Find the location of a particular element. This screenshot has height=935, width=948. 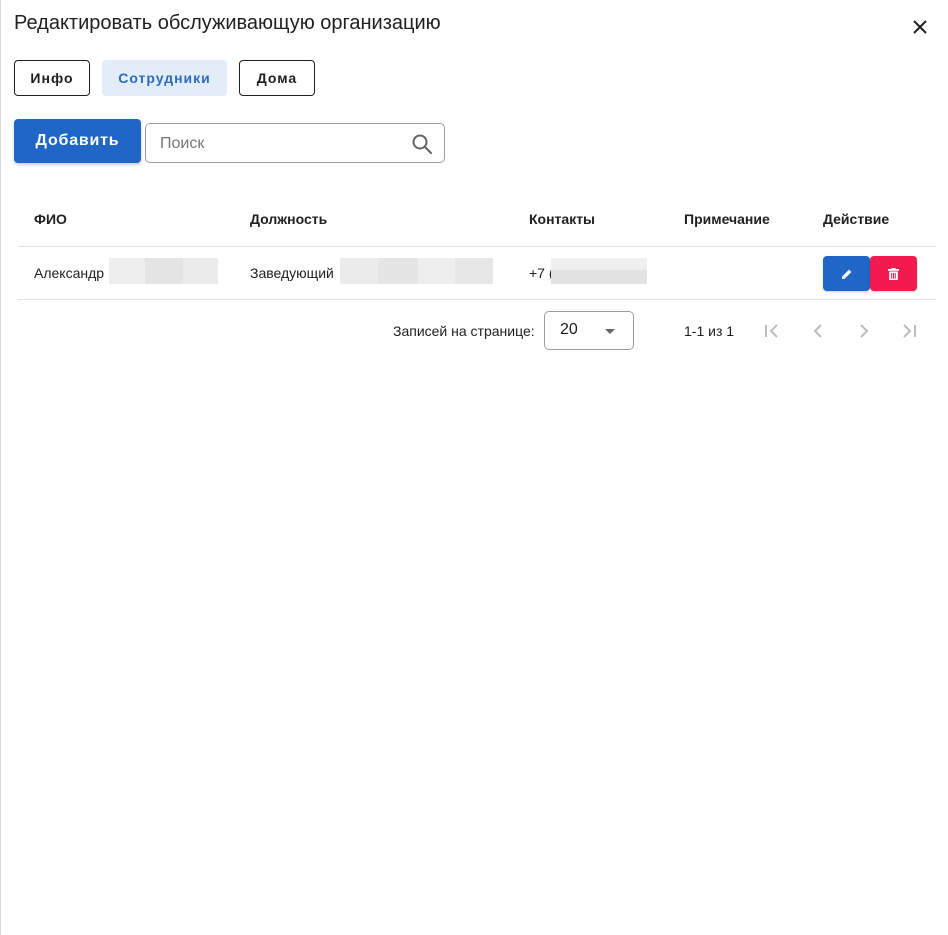

search-input is located at coordinates (280, 144).